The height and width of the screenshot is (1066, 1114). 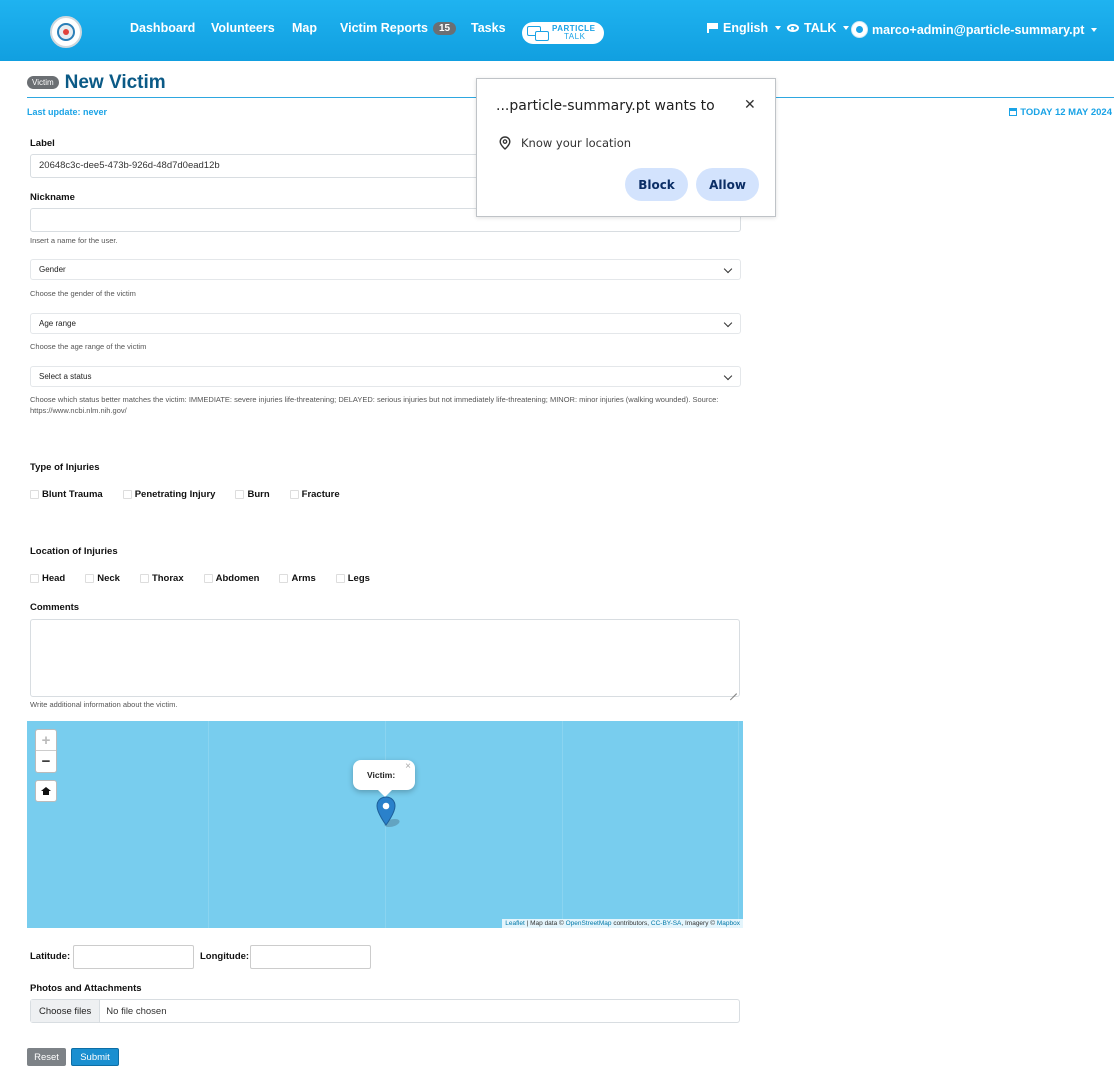 I want to click on resize-handle-icon, so click(x=733, y=690).